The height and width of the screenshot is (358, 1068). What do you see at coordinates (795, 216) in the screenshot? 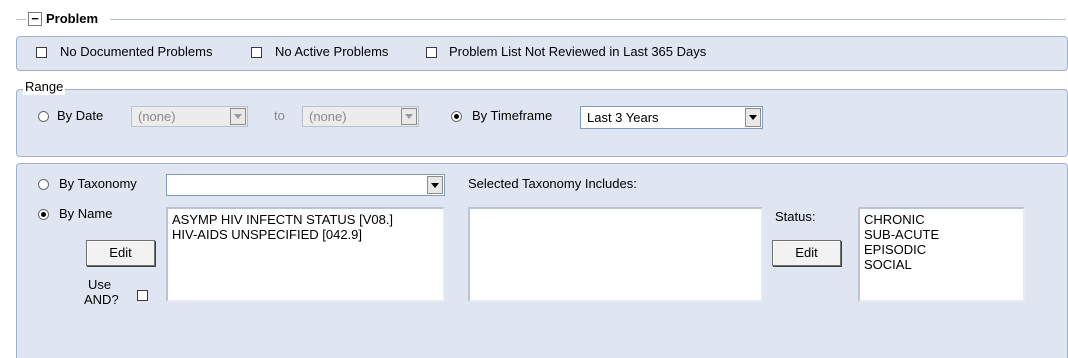
I see `status-label: Status:` at bounding box center [795, 216].